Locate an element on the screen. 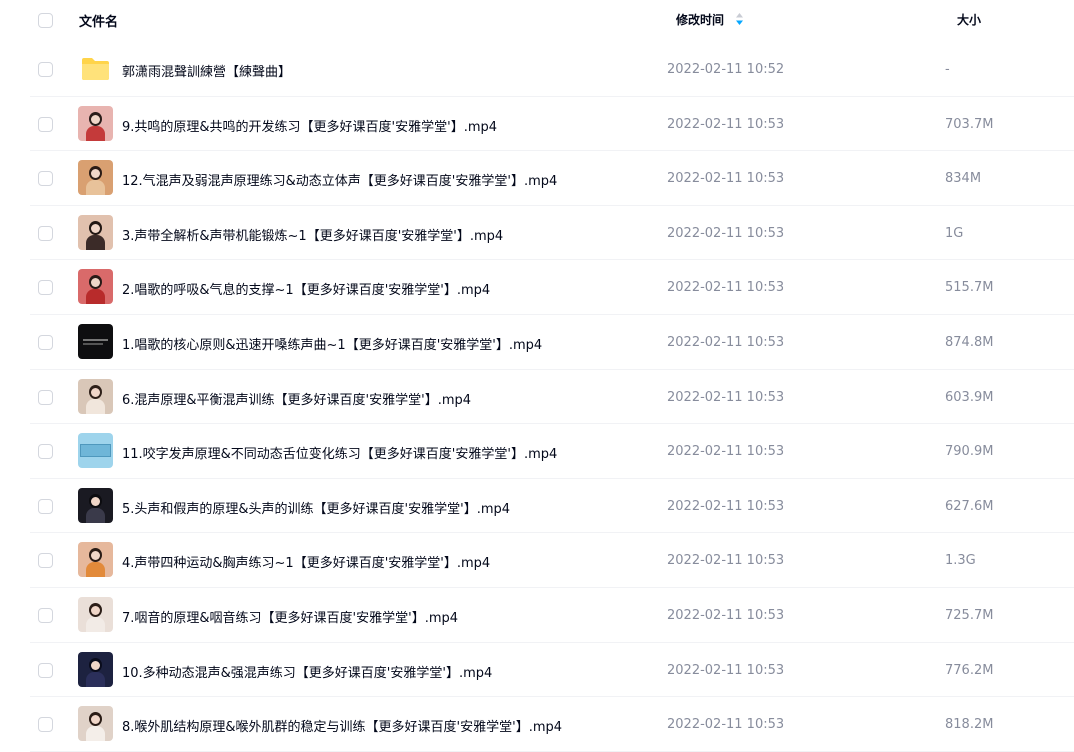 The height and width of the screenshot is (752, 1074). file-list-header: 文件名 修改时间 大小 is located at coordinates (537, 20).